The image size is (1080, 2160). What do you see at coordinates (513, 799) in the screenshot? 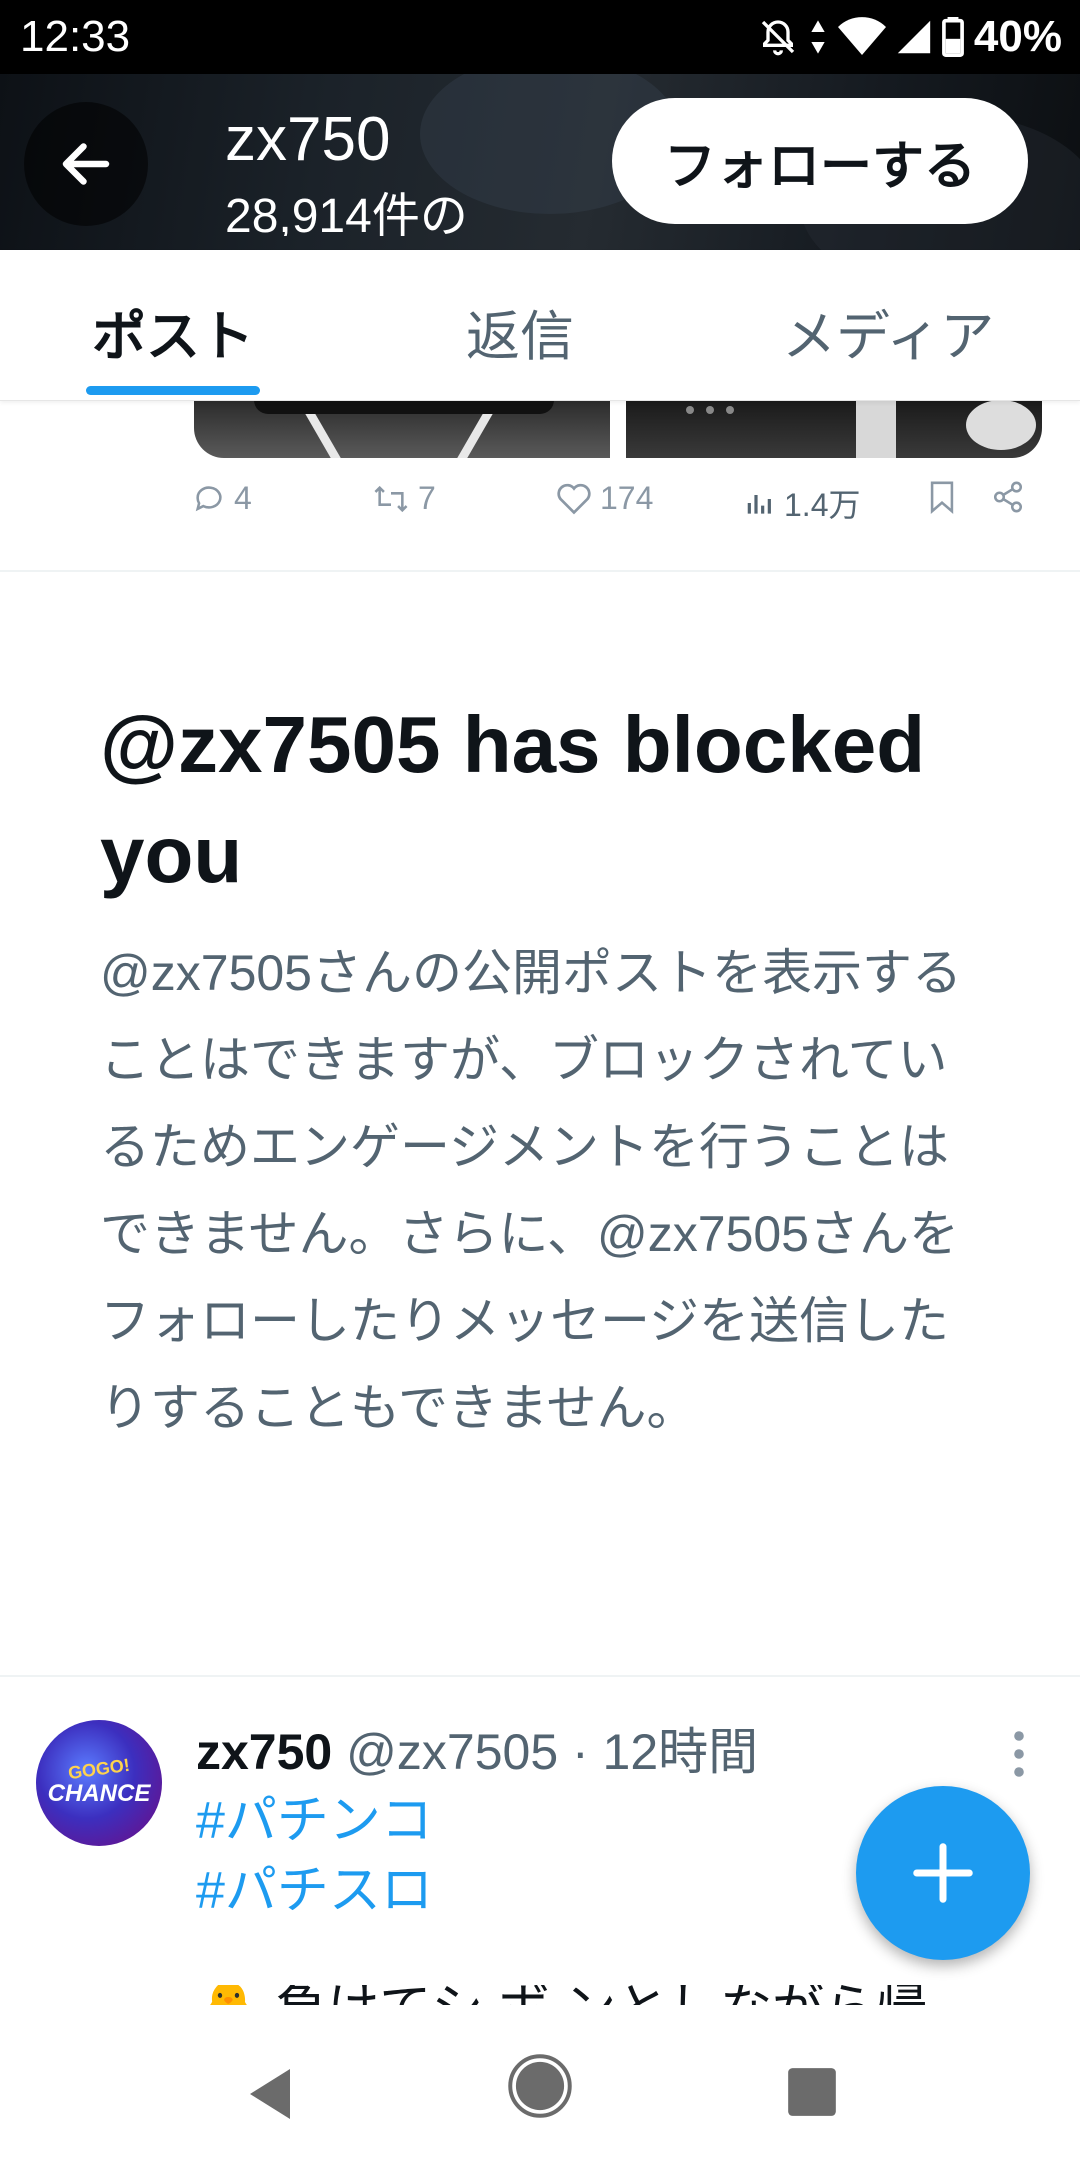
I see `blocked-title: @zx7505 has blocked you` at bounding box center [513, 799].